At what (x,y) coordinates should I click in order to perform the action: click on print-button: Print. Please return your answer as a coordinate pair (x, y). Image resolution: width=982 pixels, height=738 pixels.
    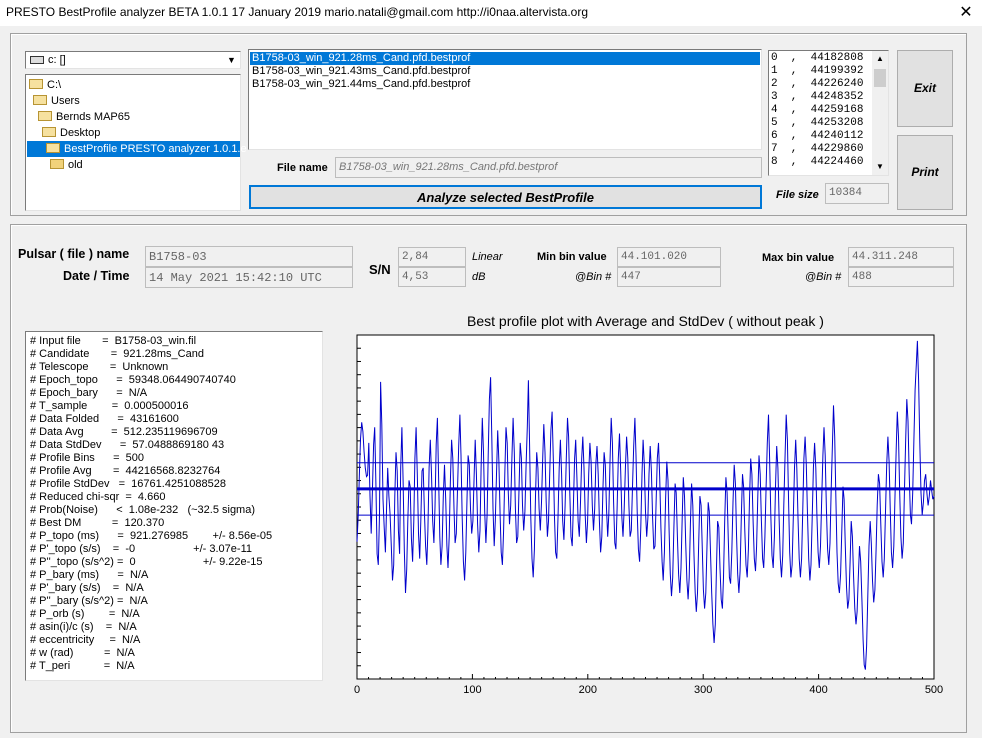
    Looking at the image, I should click on (925, 172).